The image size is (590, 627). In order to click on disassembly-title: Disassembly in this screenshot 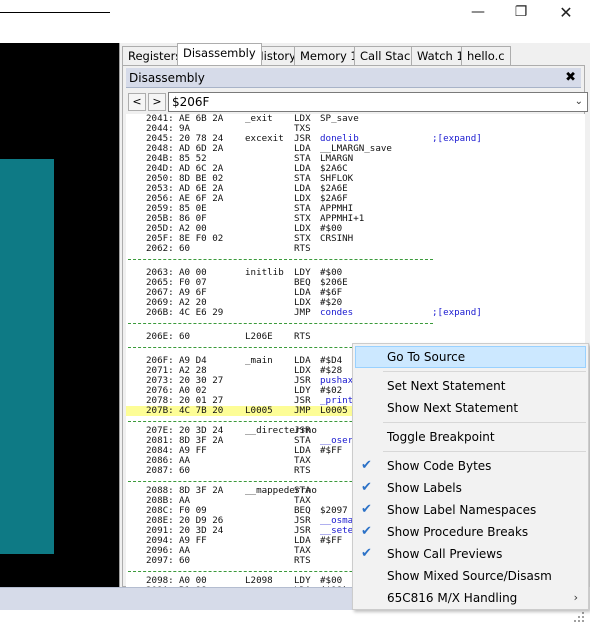, I will do `click(167, 78)`.